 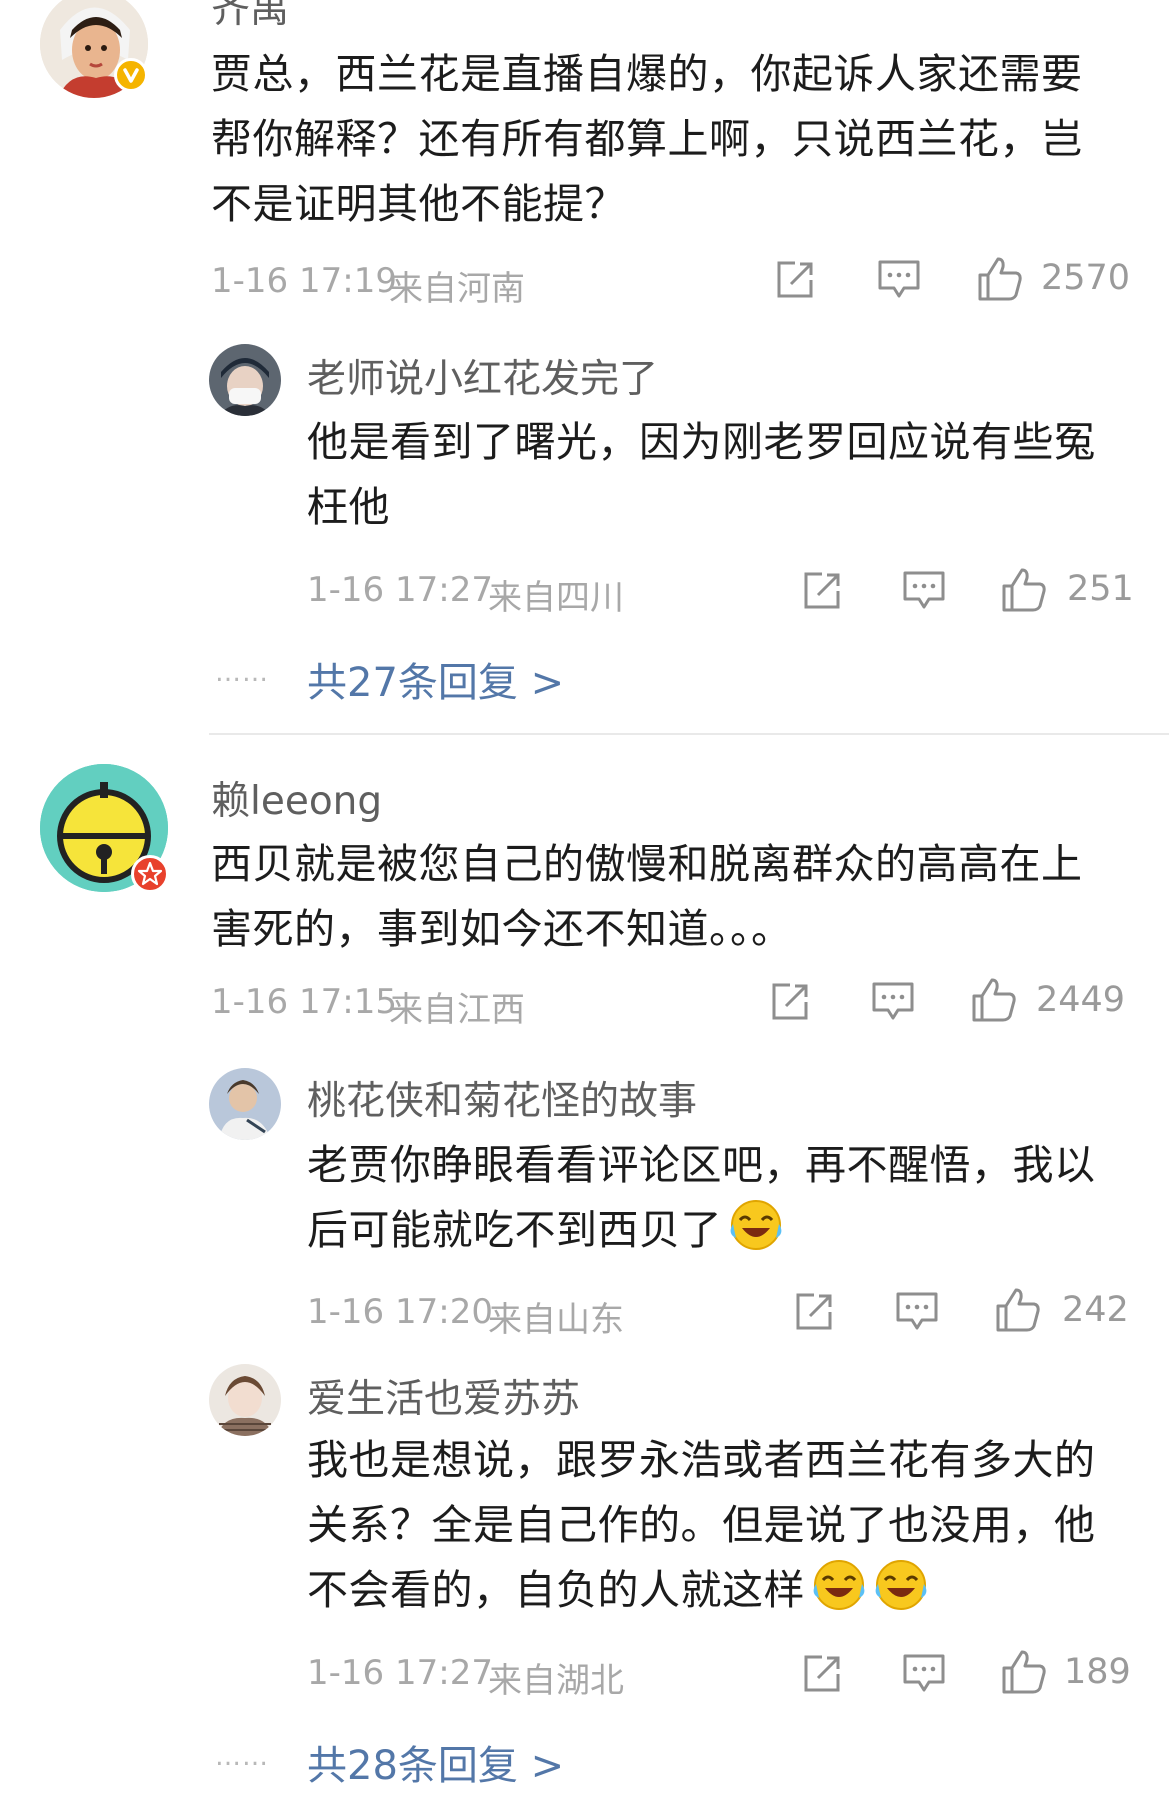 I want to click on like-count: 251, so click(x=1100, y=589).